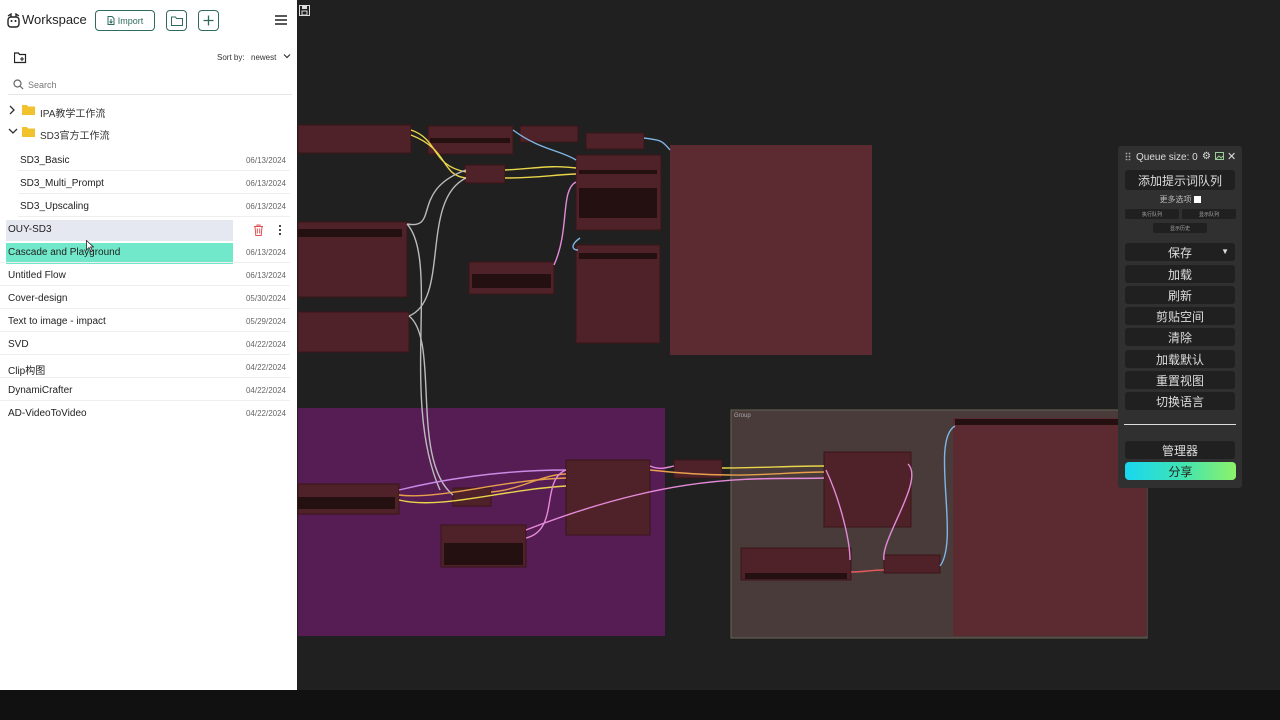 The width and height of the screenshot is (1280, 720). What do you see at coordinates (75, 136) in the screenshot?
I see `folder-name: SD3官方工作流` at bounding box center [75, 136].